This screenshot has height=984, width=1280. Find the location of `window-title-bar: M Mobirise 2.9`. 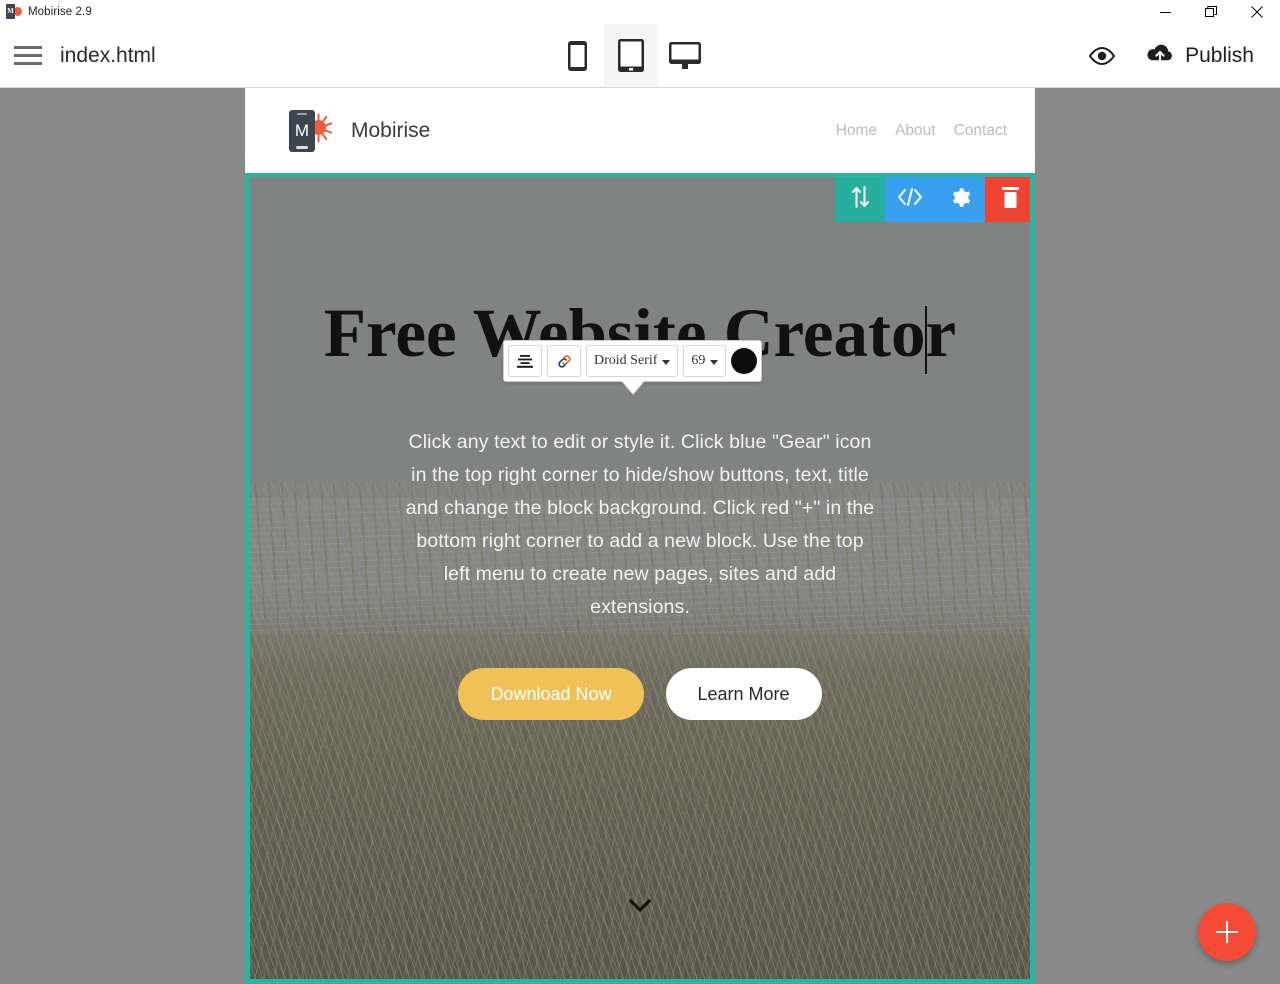

window-title-bar: M Mobirise 2.9 is located at coordinates (640, 12).